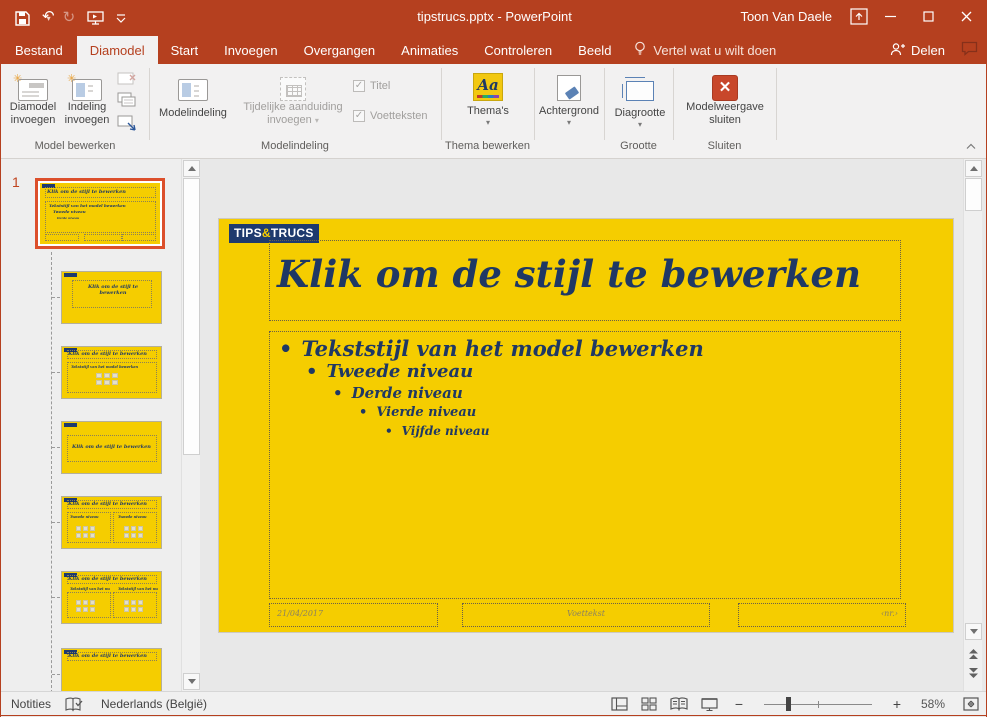 This screenshot has width=987, height=717. What do you see at coordinates (965, 16) in the screenshot?
I see `close-button` at bounding box center [965, 16].